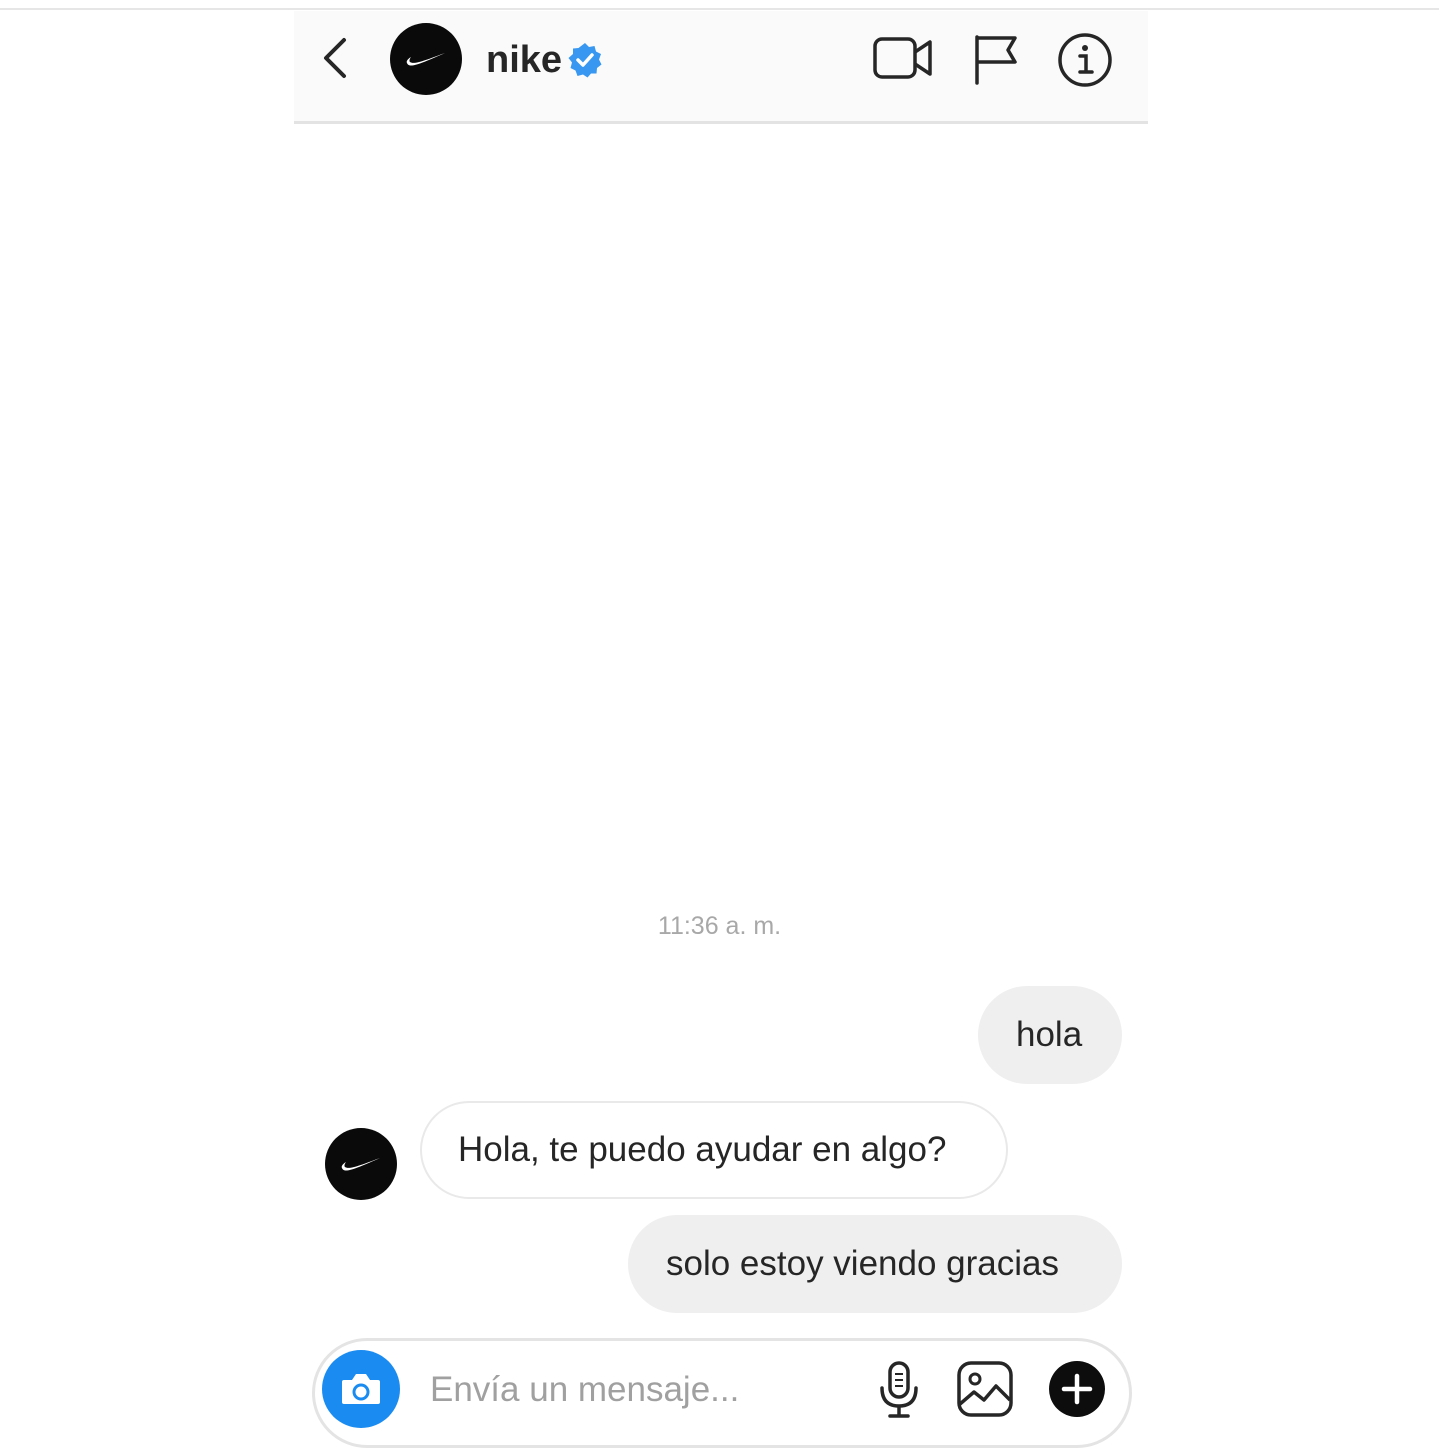 The height and width of the screenshot is (1448, 1439). I want to click on plus-icon, so click(1077, 1389).